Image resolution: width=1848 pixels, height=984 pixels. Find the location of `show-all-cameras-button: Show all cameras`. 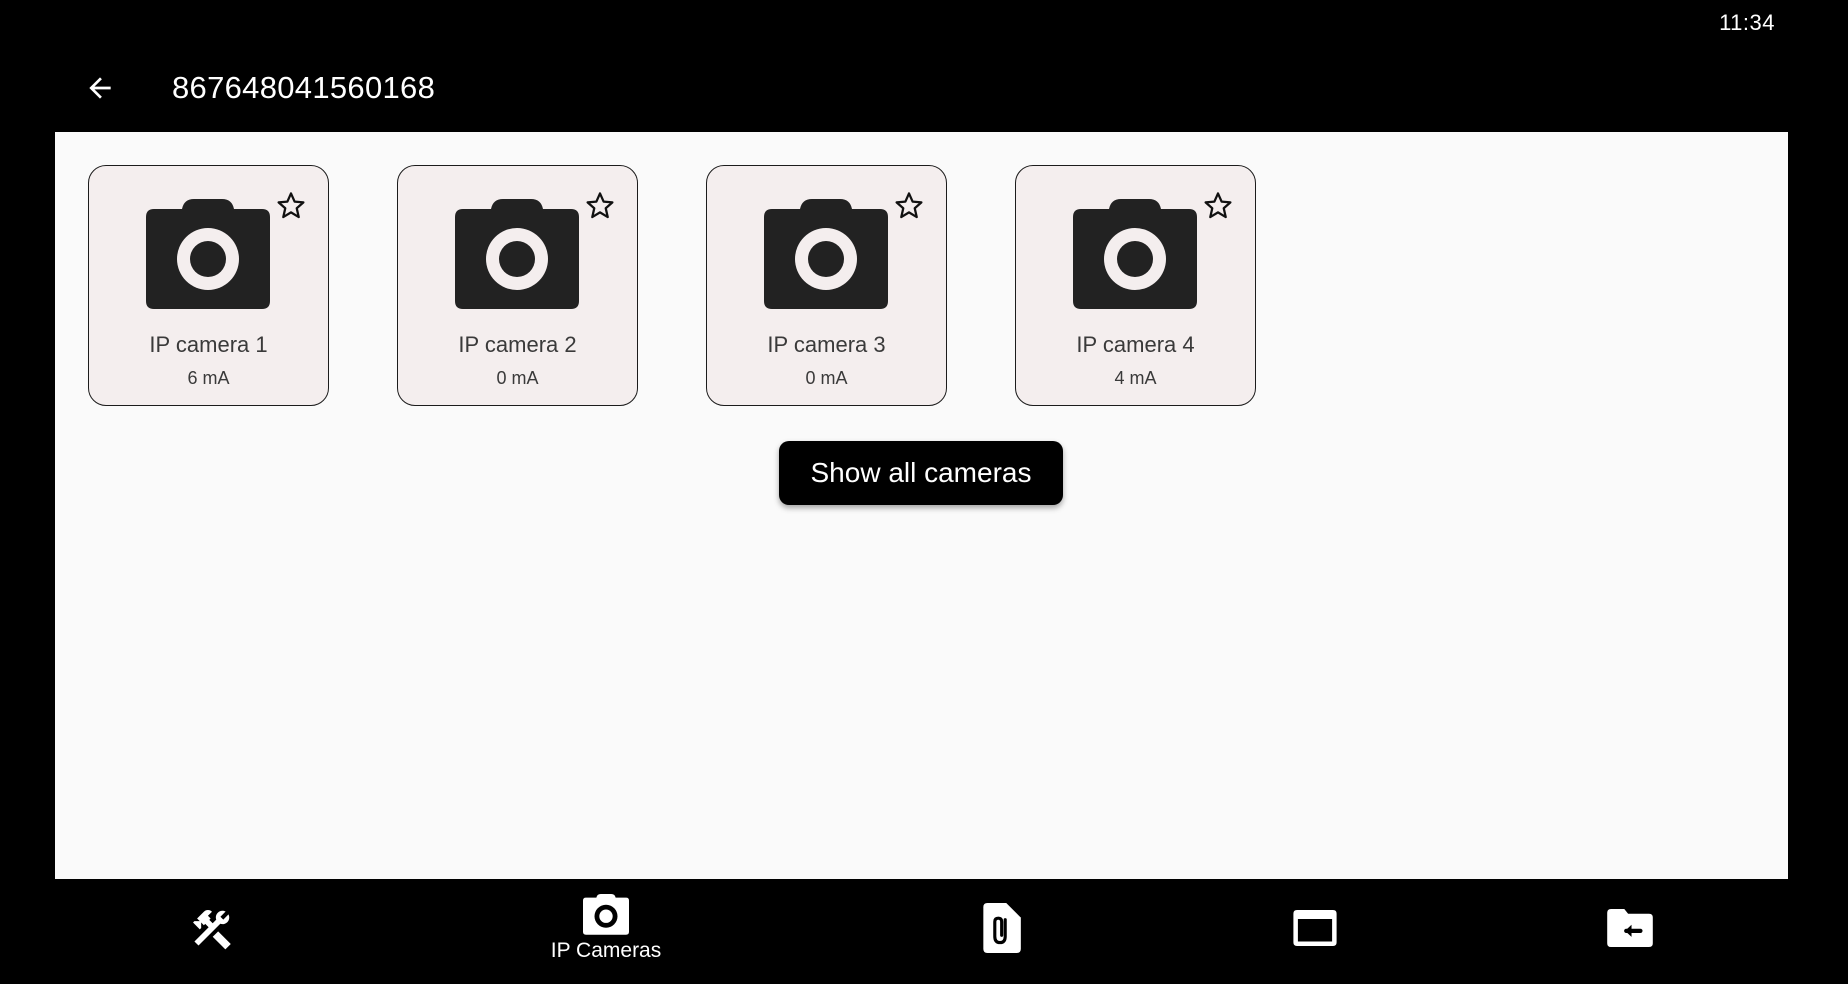

show-all-cameras-button: Show all cameras is located at coordinates (921, 473).